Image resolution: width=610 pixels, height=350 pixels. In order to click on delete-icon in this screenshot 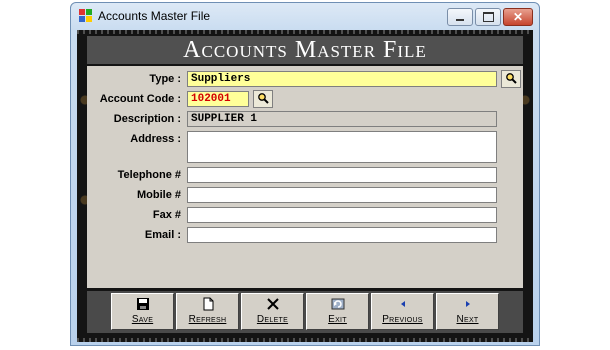, I will do `click(273, 304)`.